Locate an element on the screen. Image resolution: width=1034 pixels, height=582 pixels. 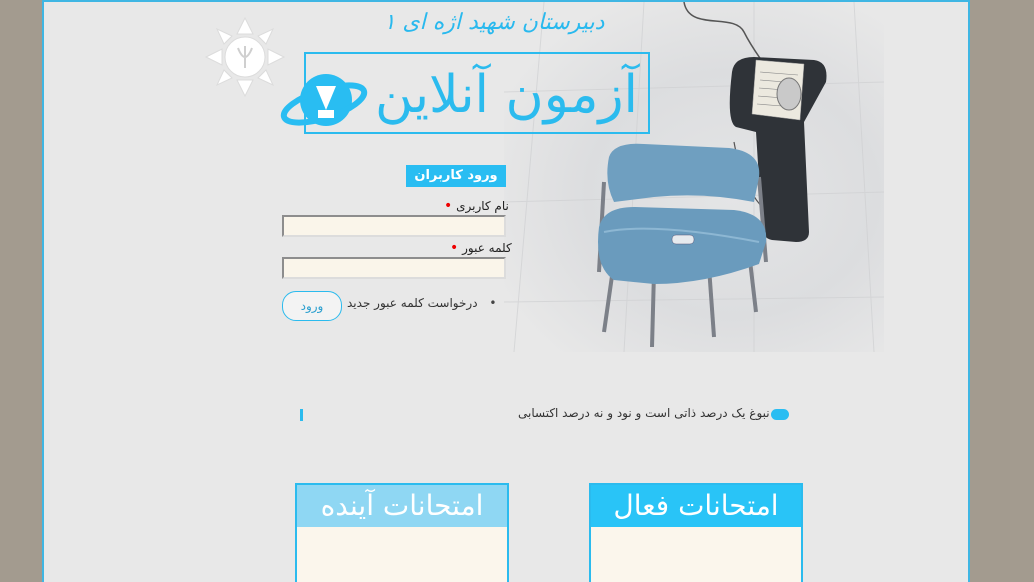
username-label-text: نام کاربری is located at coordinates (482, 206).